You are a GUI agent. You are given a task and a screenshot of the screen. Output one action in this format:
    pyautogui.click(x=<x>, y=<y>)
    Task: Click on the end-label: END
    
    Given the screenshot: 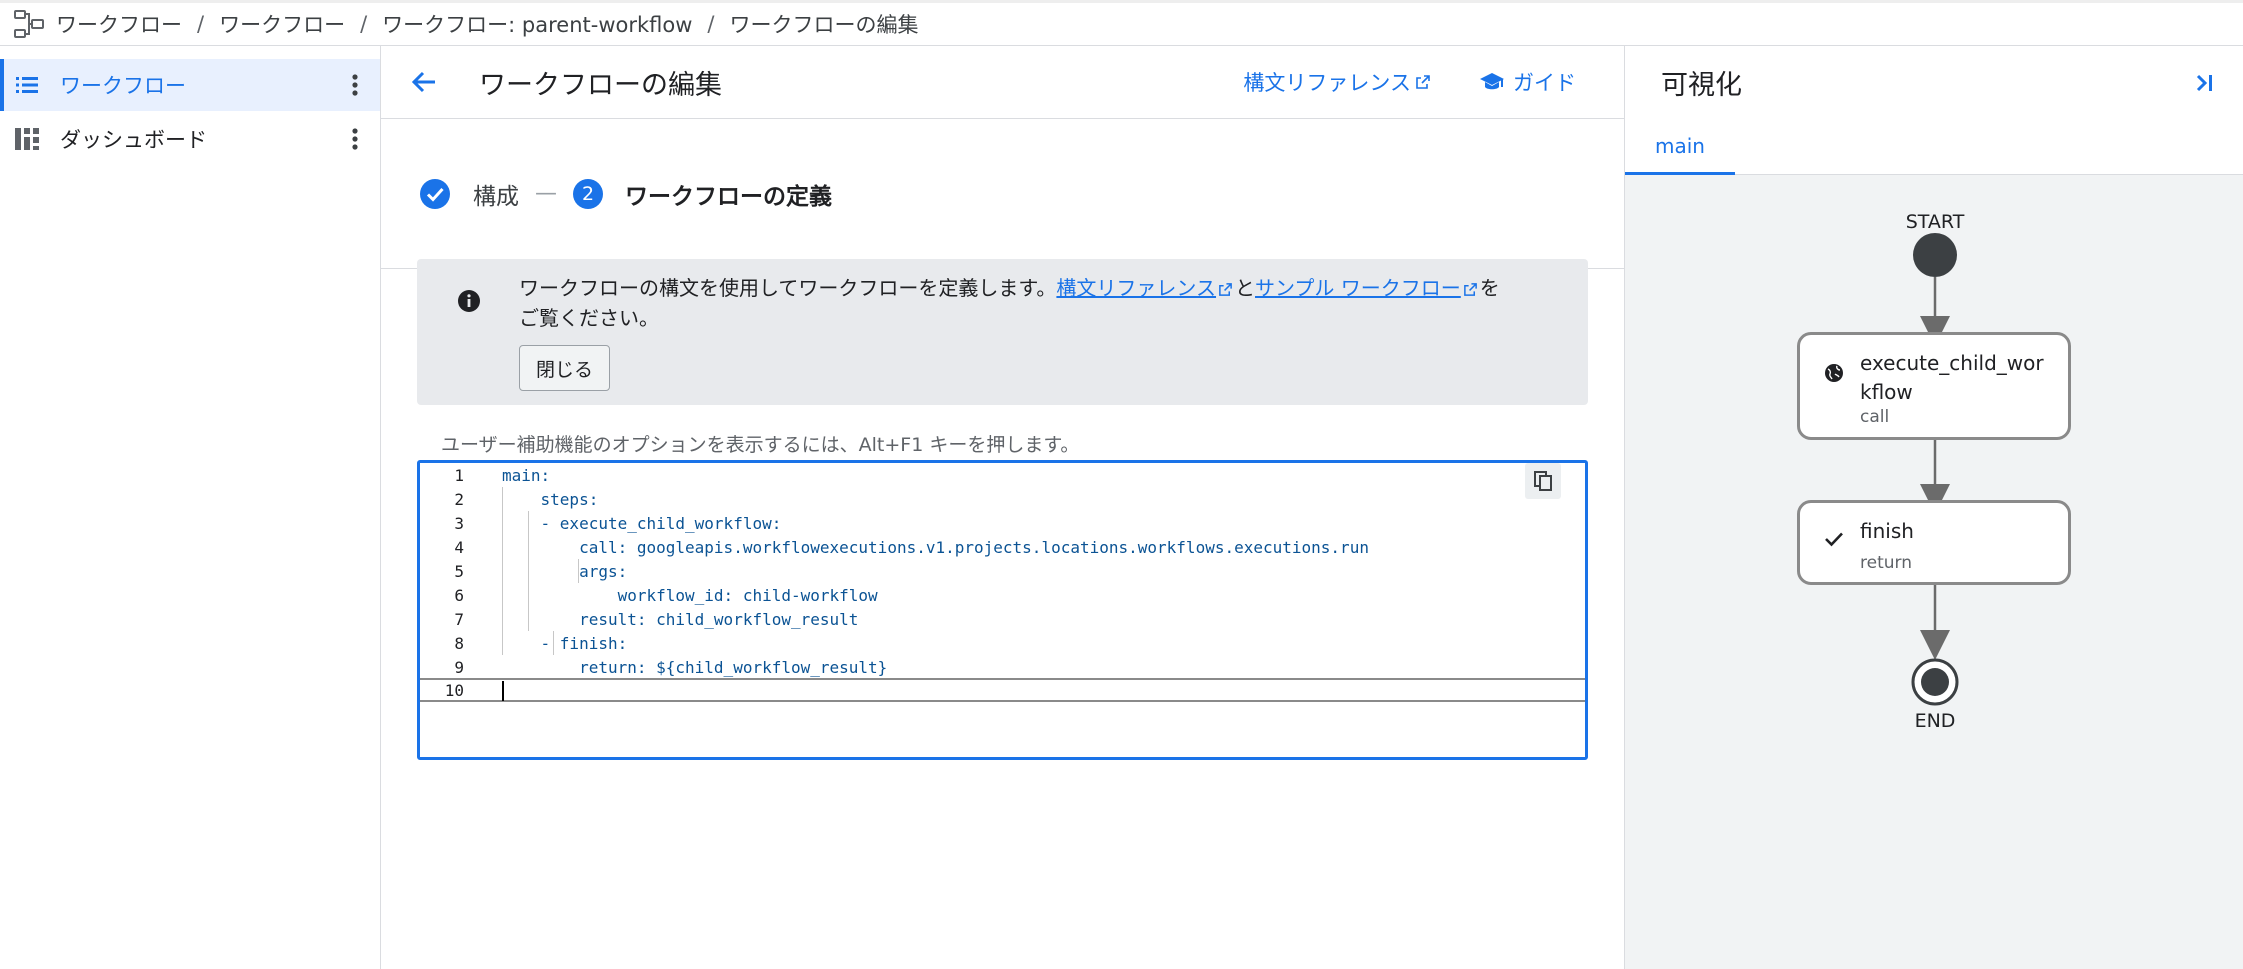 What is the action you would take?
    pyautogui.click(x=1935, y=721)
    